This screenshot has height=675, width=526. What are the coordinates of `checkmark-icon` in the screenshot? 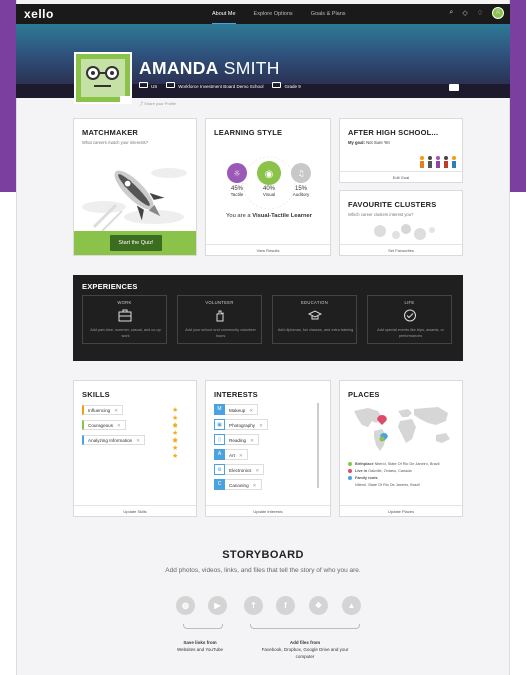 It's located at (410, 315).